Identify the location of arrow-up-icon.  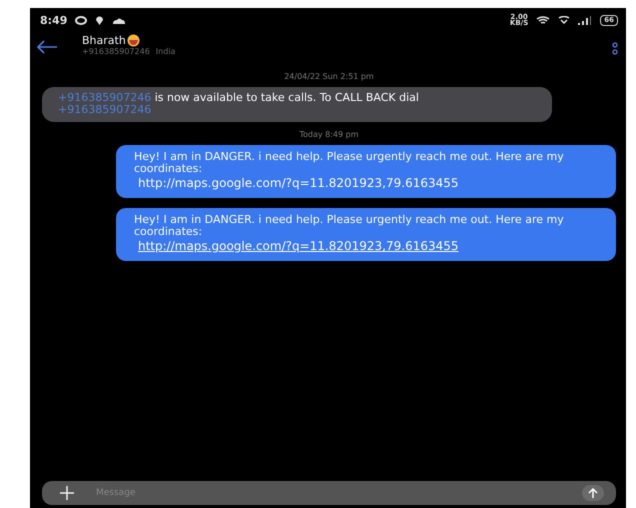
(593, 493).